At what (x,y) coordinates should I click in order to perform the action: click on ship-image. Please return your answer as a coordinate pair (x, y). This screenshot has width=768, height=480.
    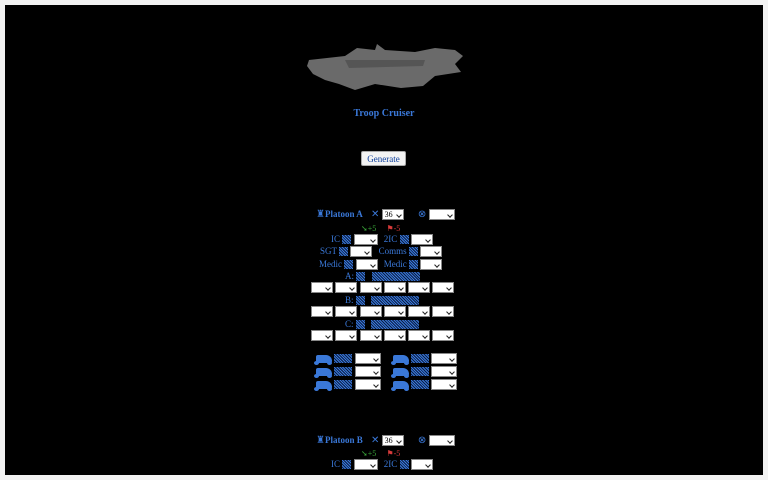
    Looking at the image, I should click on (385, 67).